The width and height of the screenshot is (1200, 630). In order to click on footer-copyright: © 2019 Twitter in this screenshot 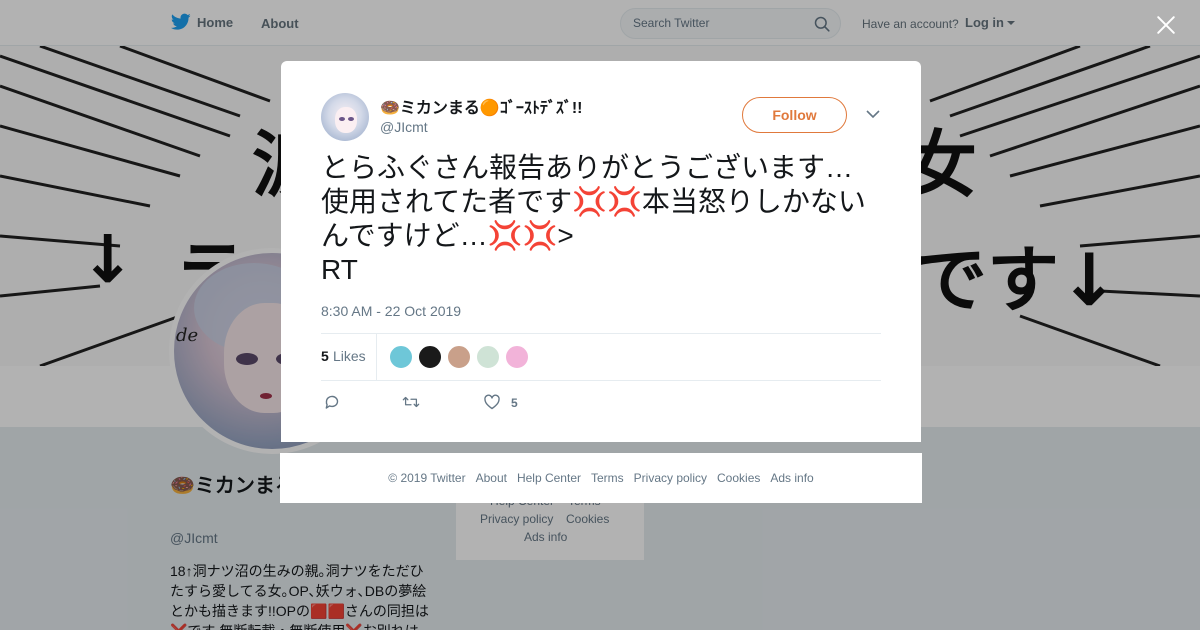, I will do `click(427, 478)`.